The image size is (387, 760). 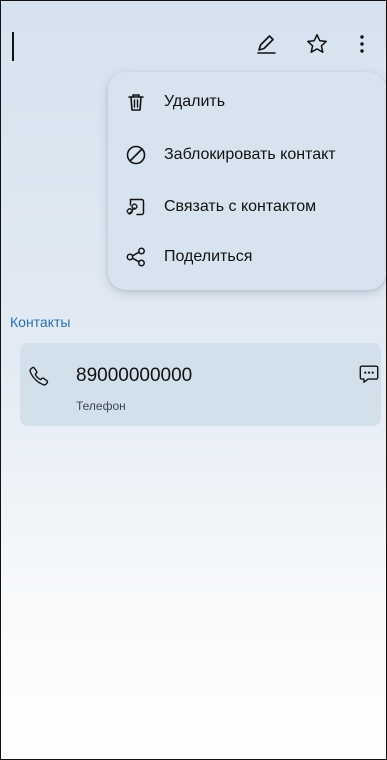 I want to click on favorite-button, so click(x=317, y=44).